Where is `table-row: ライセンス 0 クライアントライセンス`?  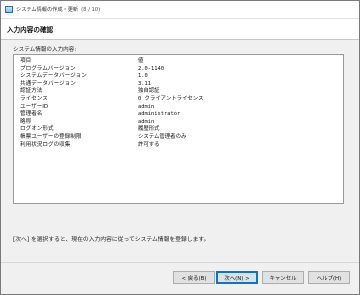
table-row: ライセンス 0 クライアントライセンス is located at coordinates (178, 100).